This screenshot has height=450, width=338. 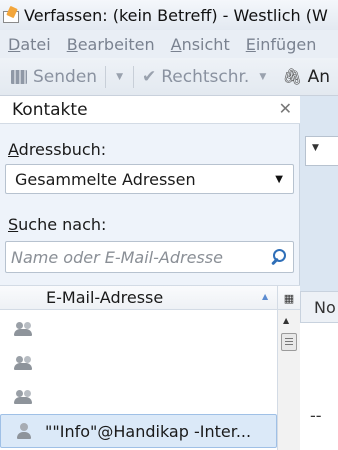 What do you see at coordinates (57, 149) in the screenshot?
I see `addressbook-label: Adressbuch:` at bounding box center [57, 149].